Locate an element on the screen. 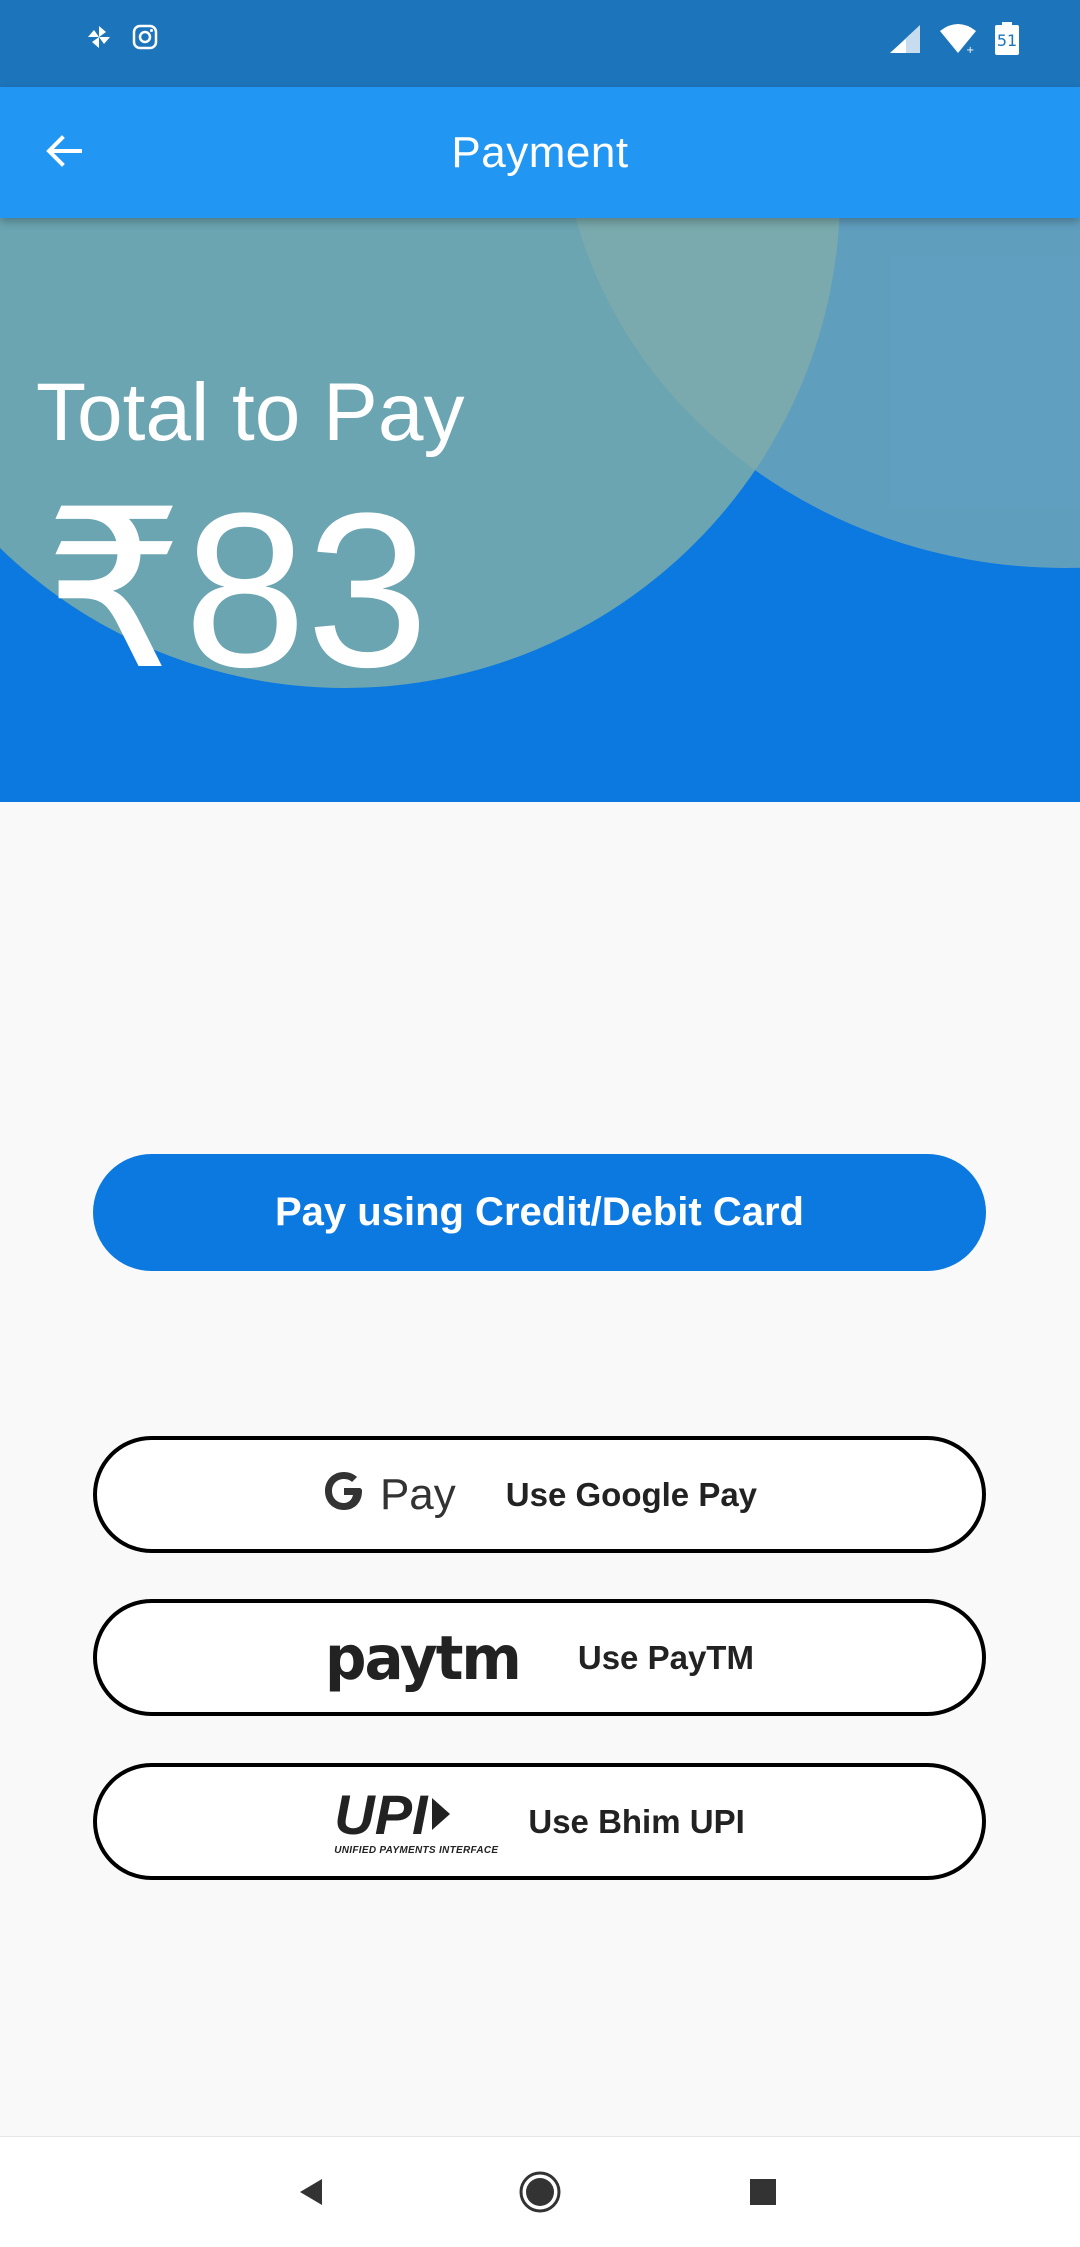 Image resolution: width=1080 pixels, height=2247 pixels. signal-icon is located at coordinates (905, 41).